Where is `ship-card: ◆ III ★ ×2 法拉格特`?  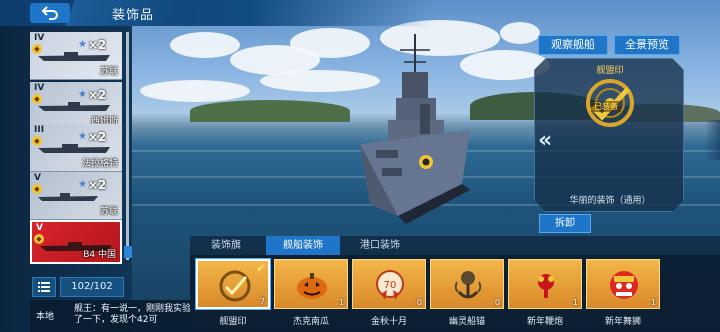
ship-card: ◆ III ★ ×2 法拉格特 is located at coordinates (76, 148).